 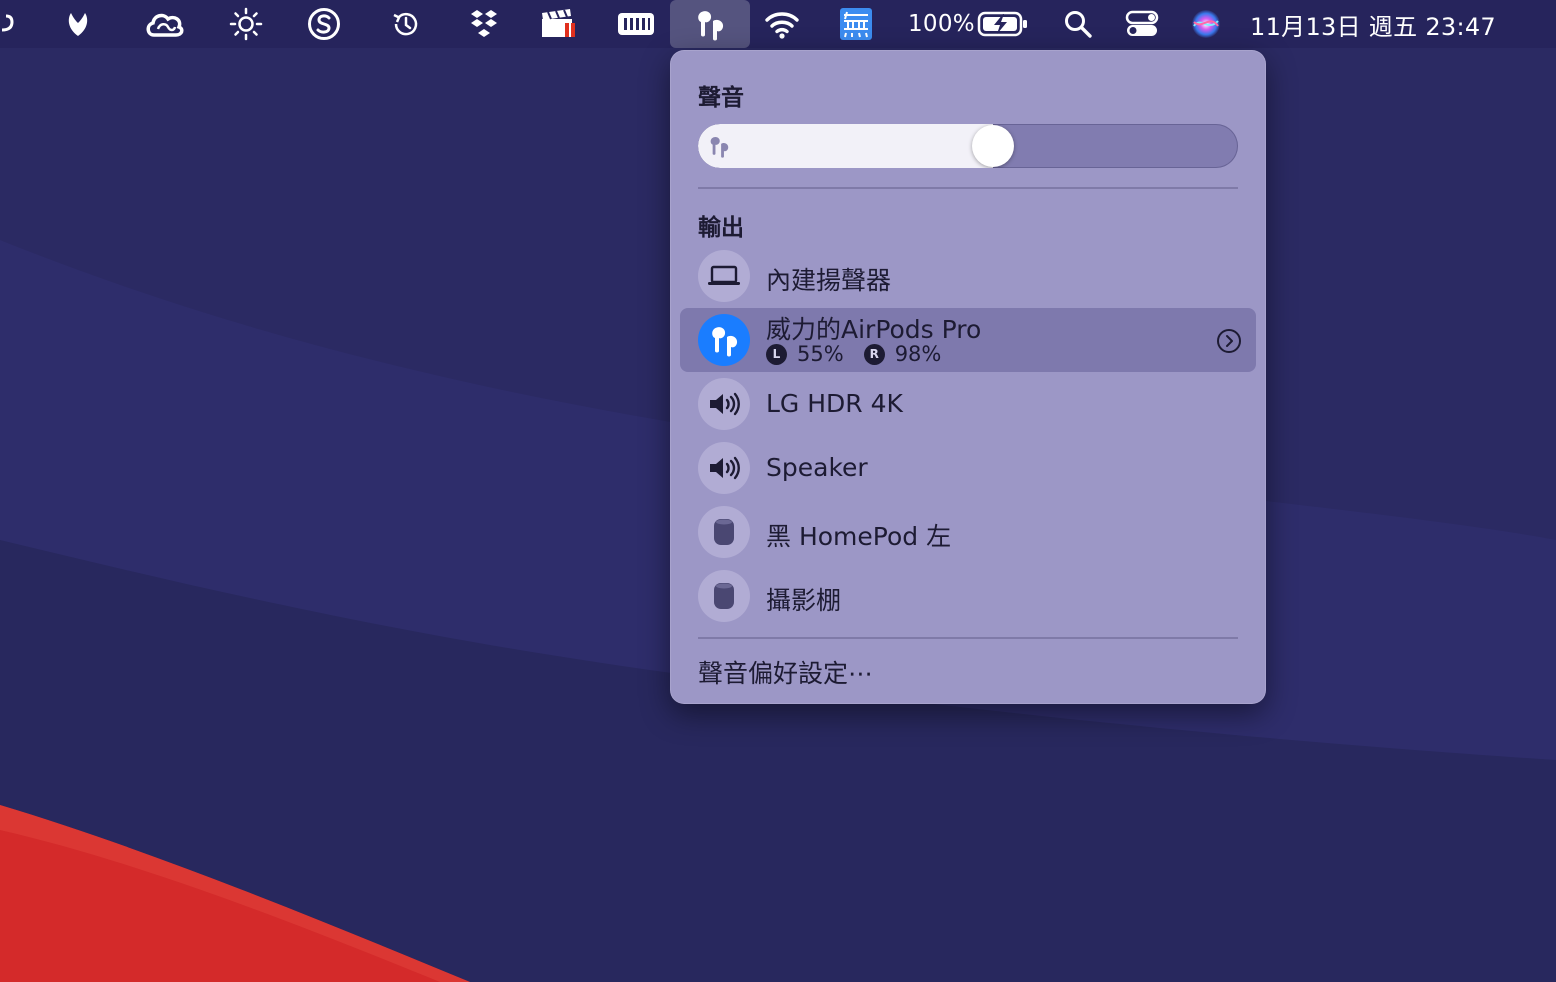 I want to click on brightness-icon, so click(x=246, y=24).